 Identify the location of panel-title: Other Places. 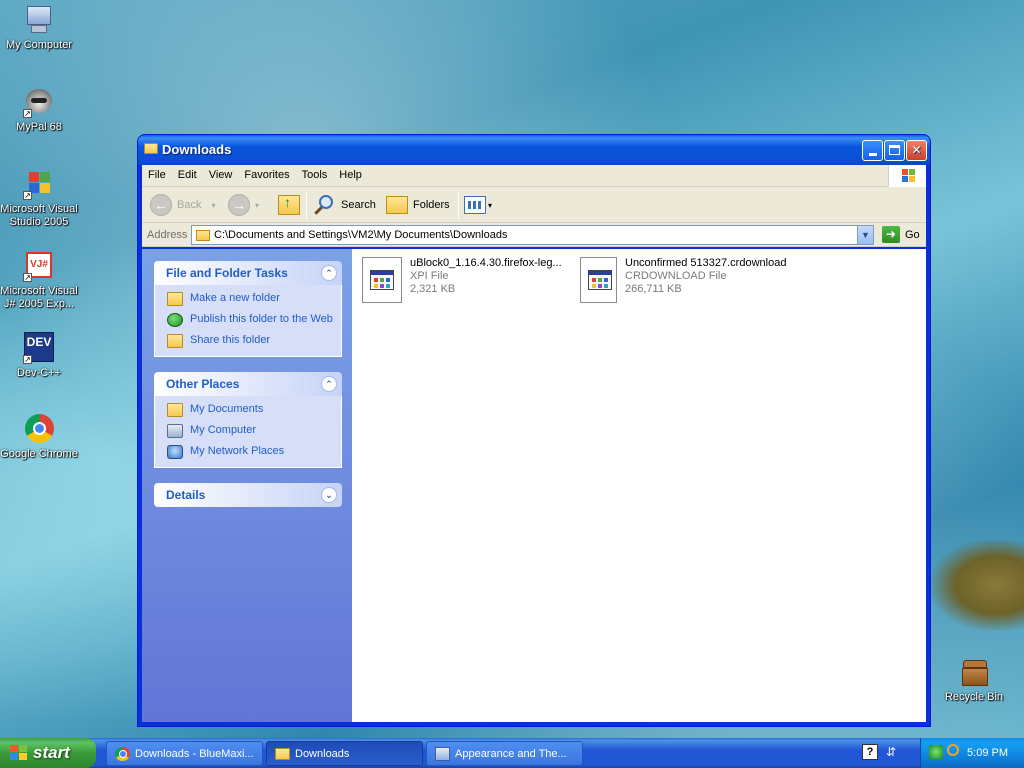
(203, 384).